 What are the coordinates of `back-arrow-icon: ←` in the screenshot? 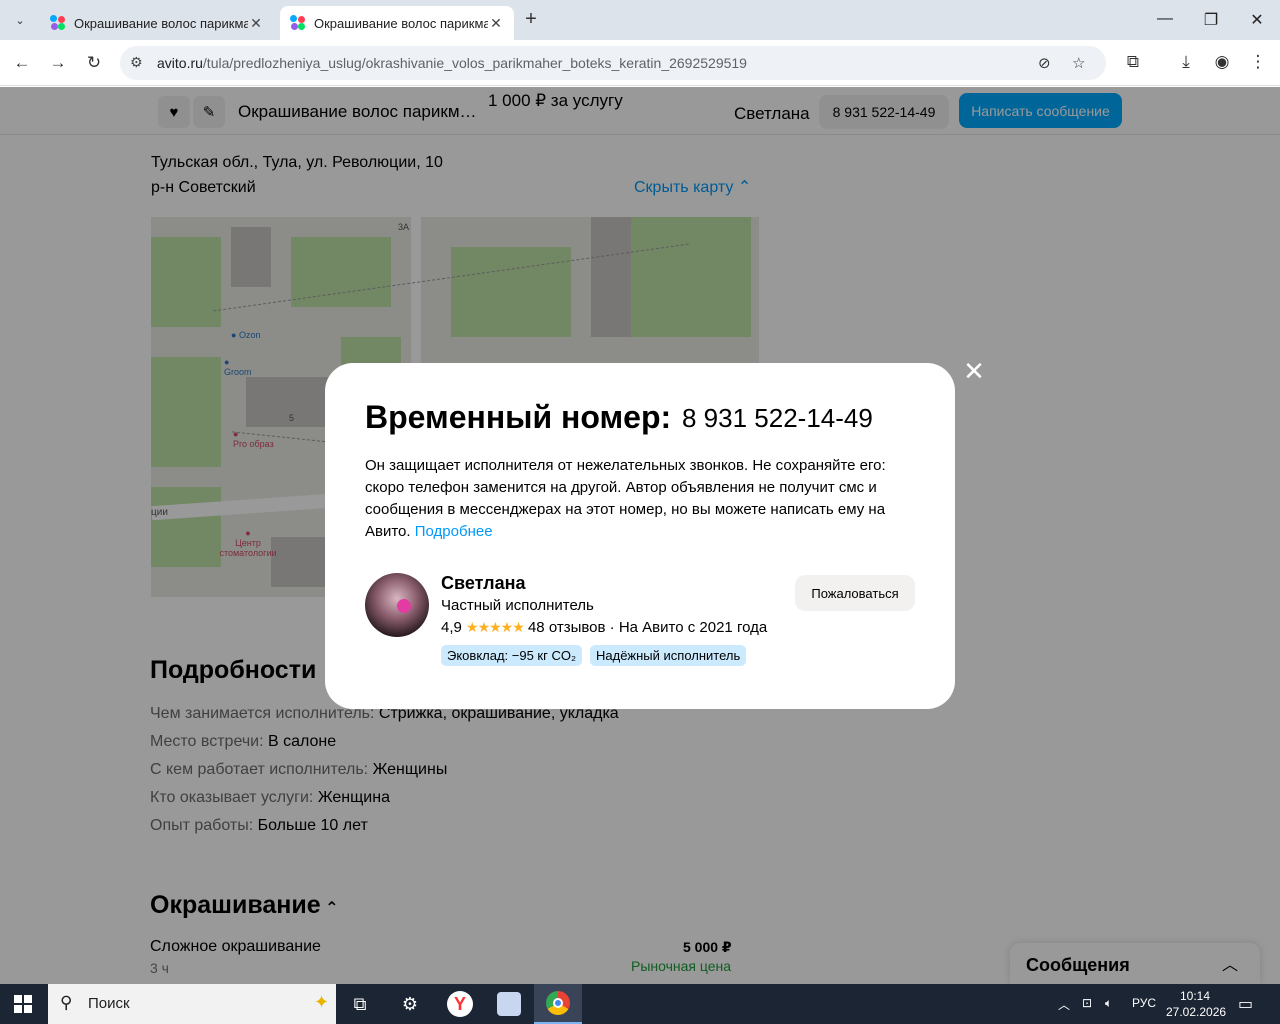 It's located at (22, 63).